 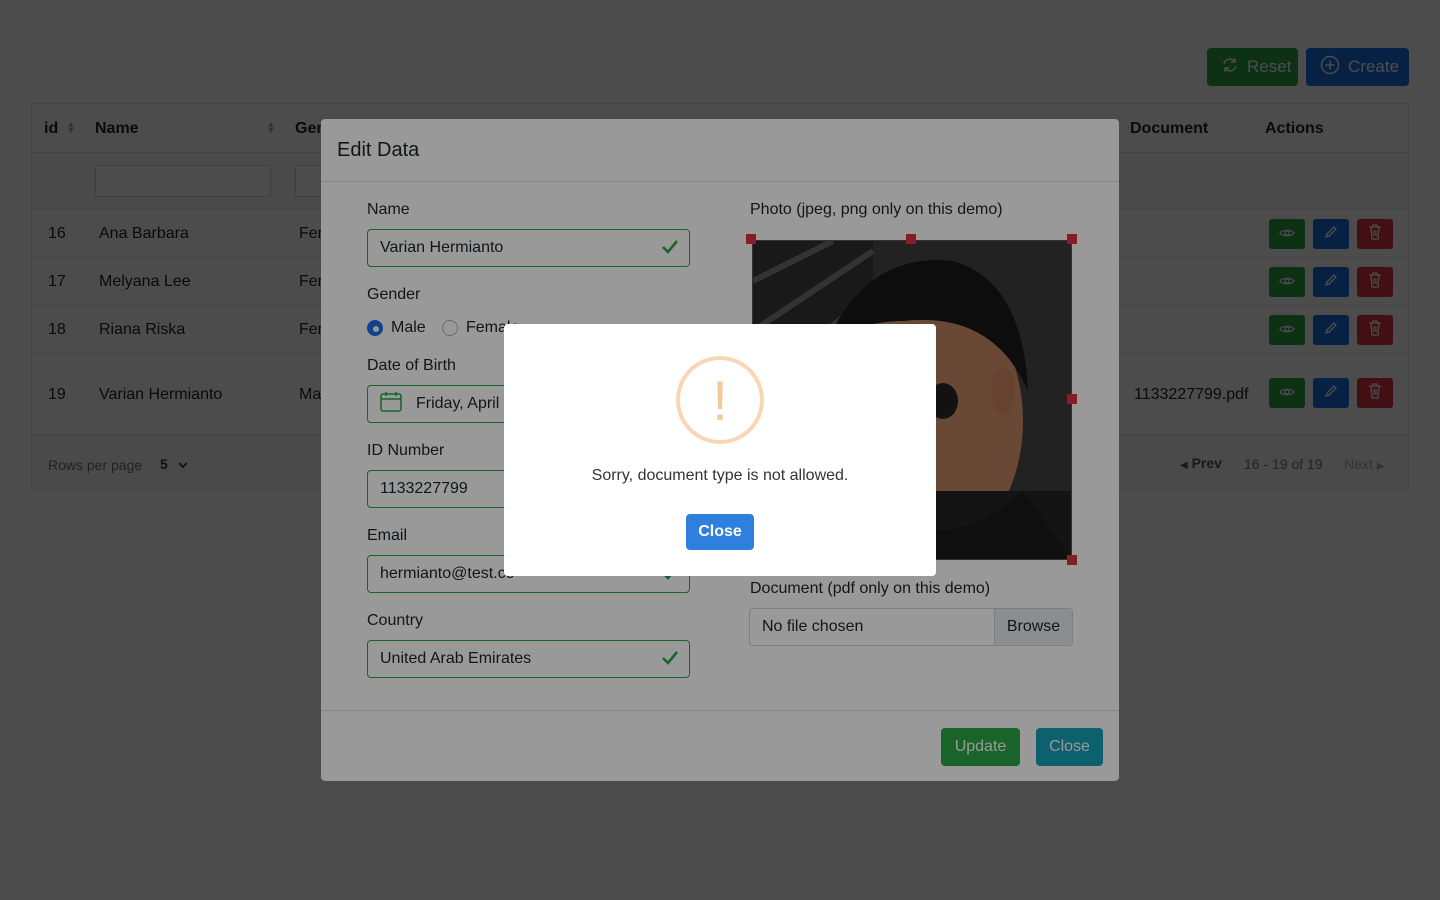 What do you see at coordinates (720, 475) in the screenshot?
I see `alert-message: Sorry, document type is not allowed.` at bounding box center [720, 475].